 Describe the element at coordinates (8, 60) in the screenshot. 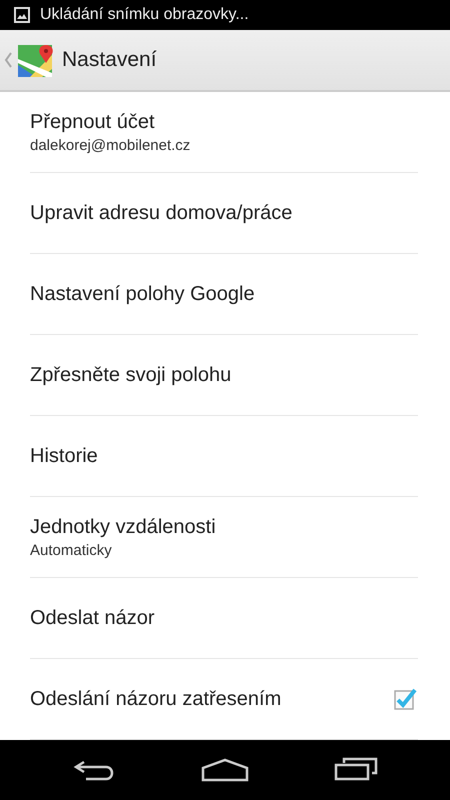

I see `back-caret-icon` at that location.